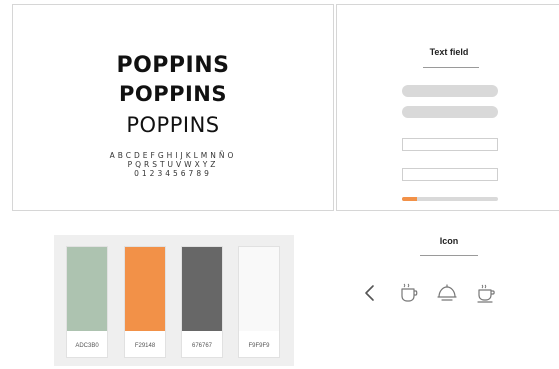 Image resolution: width=559 pixels, height=369 pixels. I want to click on text-field-title-underline, so click(451, 67).